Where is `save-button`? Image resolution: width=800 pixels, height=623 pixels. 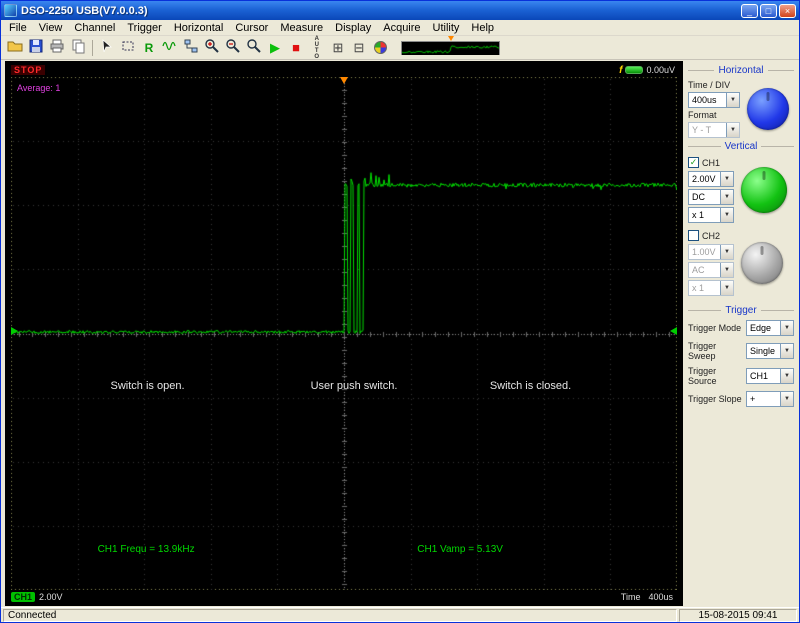 save-button is located at coordinates (36, 48).